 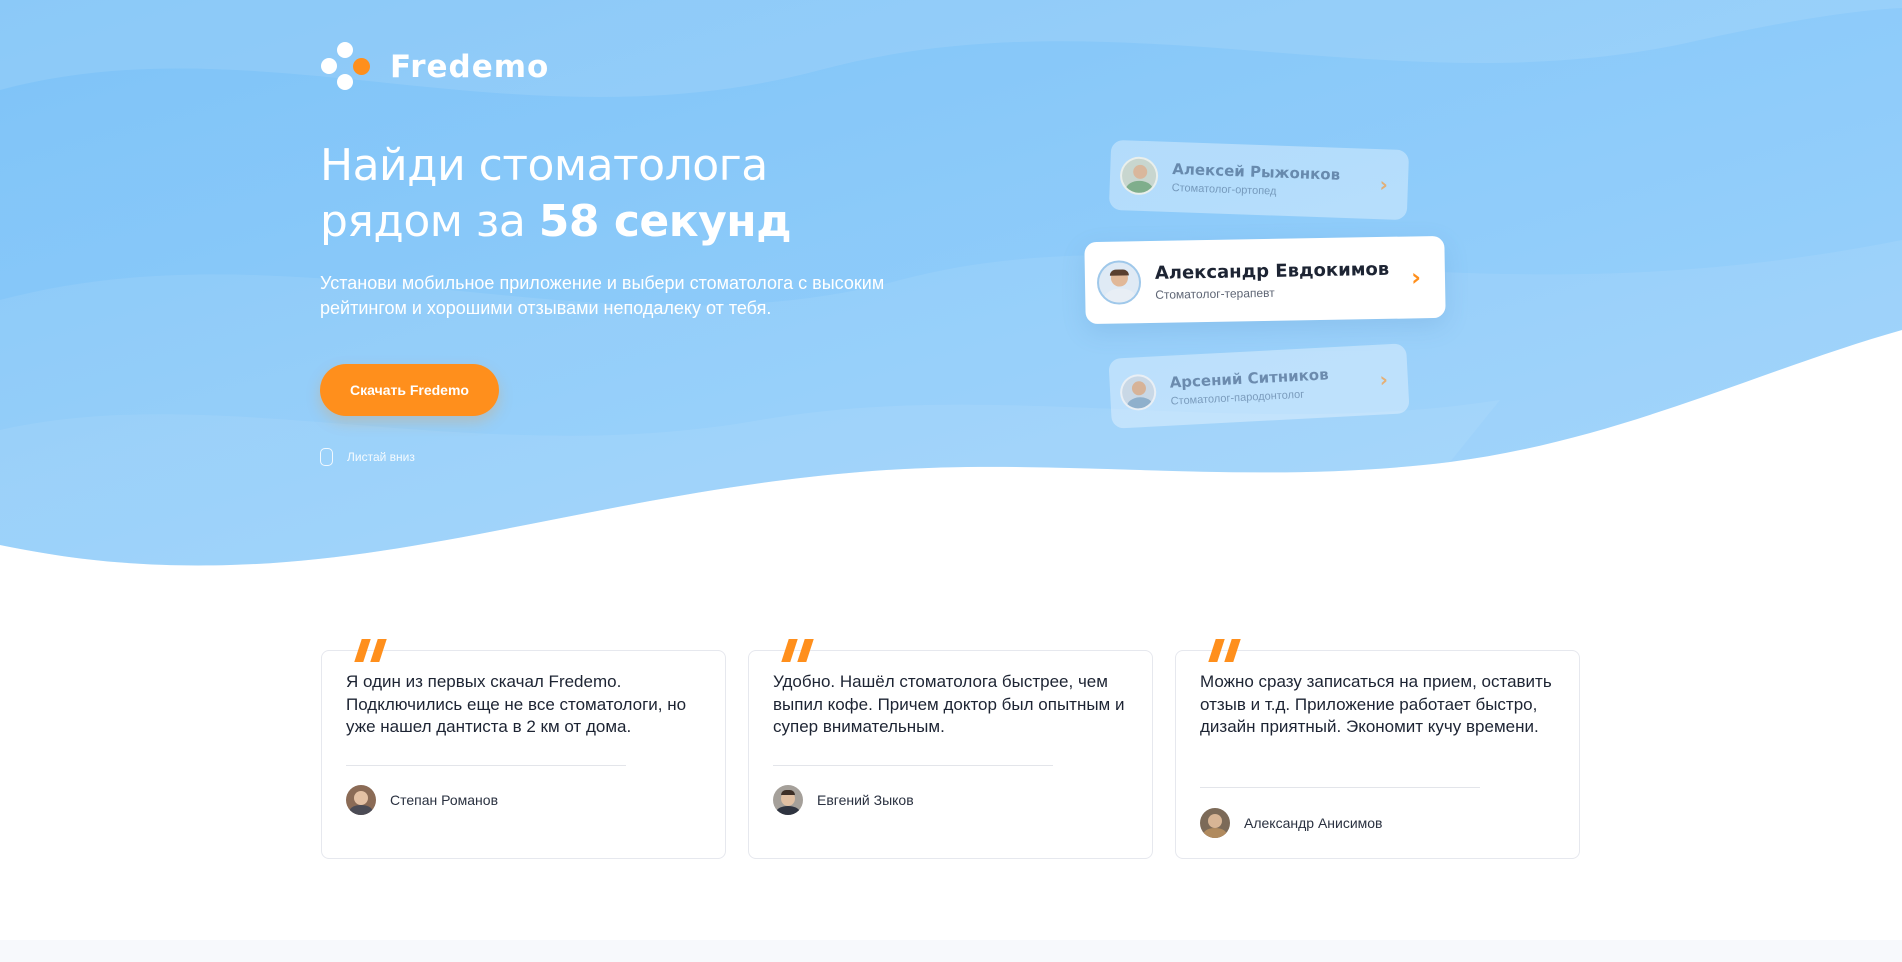 What do you see at coordinates (1272, 271) in the screenshot?
I see `doctor-name: Александр Евдокимов` at bounding box center [1272, 271].